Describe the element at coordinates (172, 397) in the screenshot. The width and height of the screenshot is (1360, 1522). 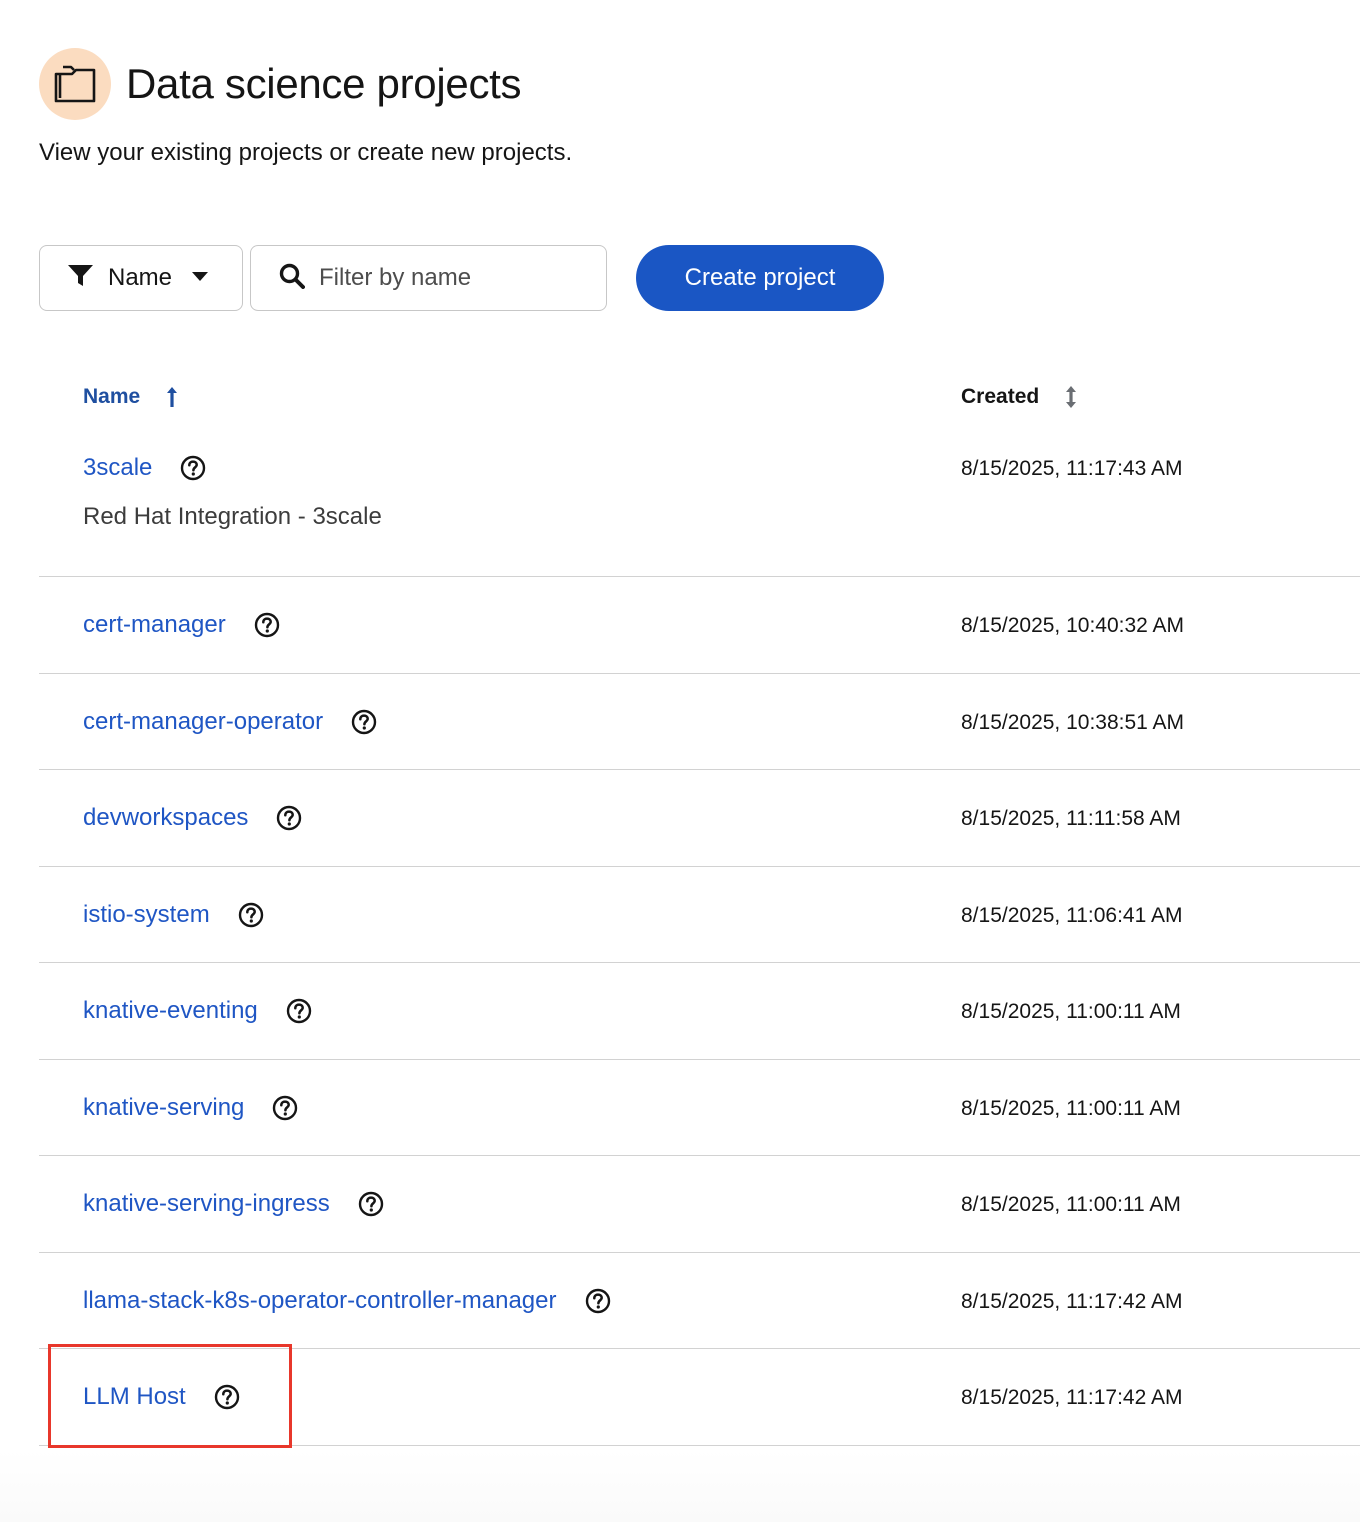
I see `sort-ascending-icon` at that location.